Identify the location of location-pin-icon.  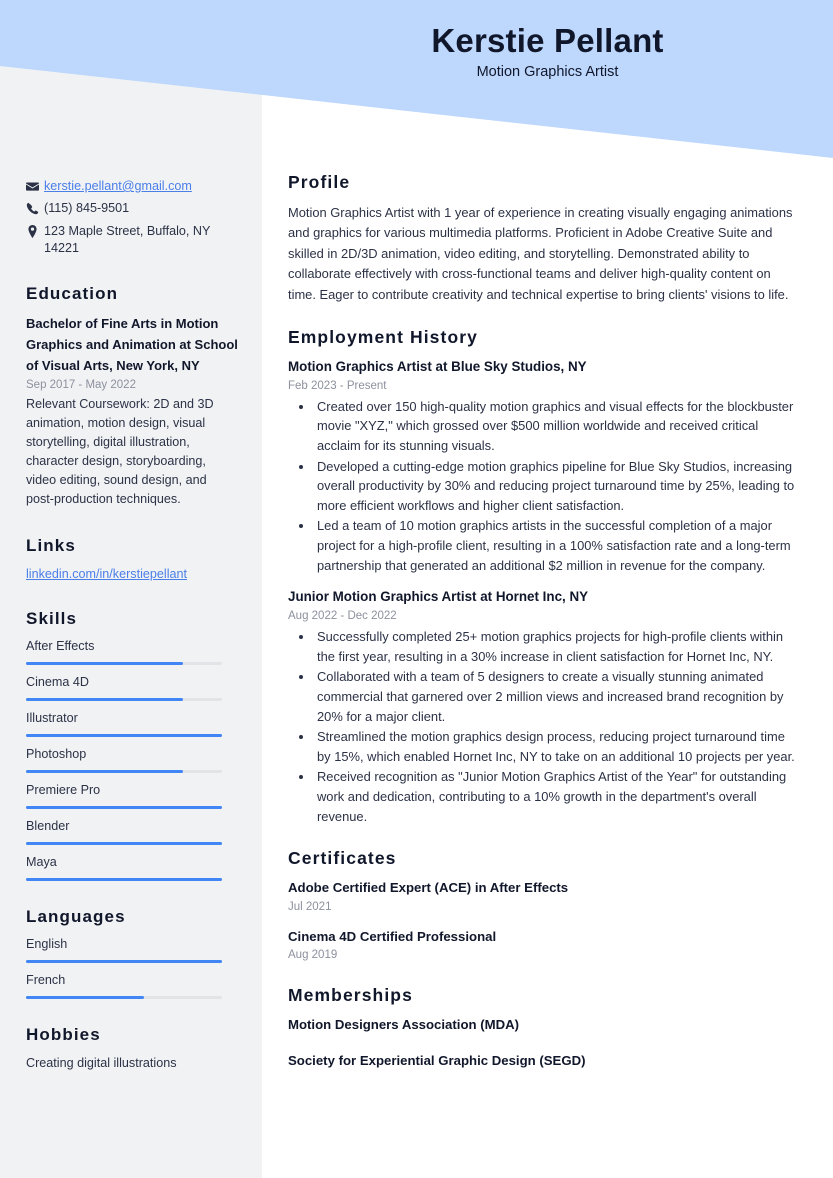
(35, 230).